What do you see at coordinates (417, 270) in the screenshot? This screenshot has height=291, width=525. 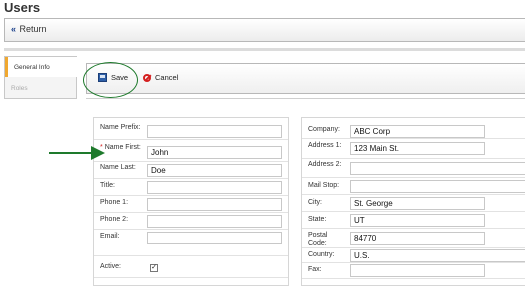 I see `fax-field` at bounding box center [417, 270].